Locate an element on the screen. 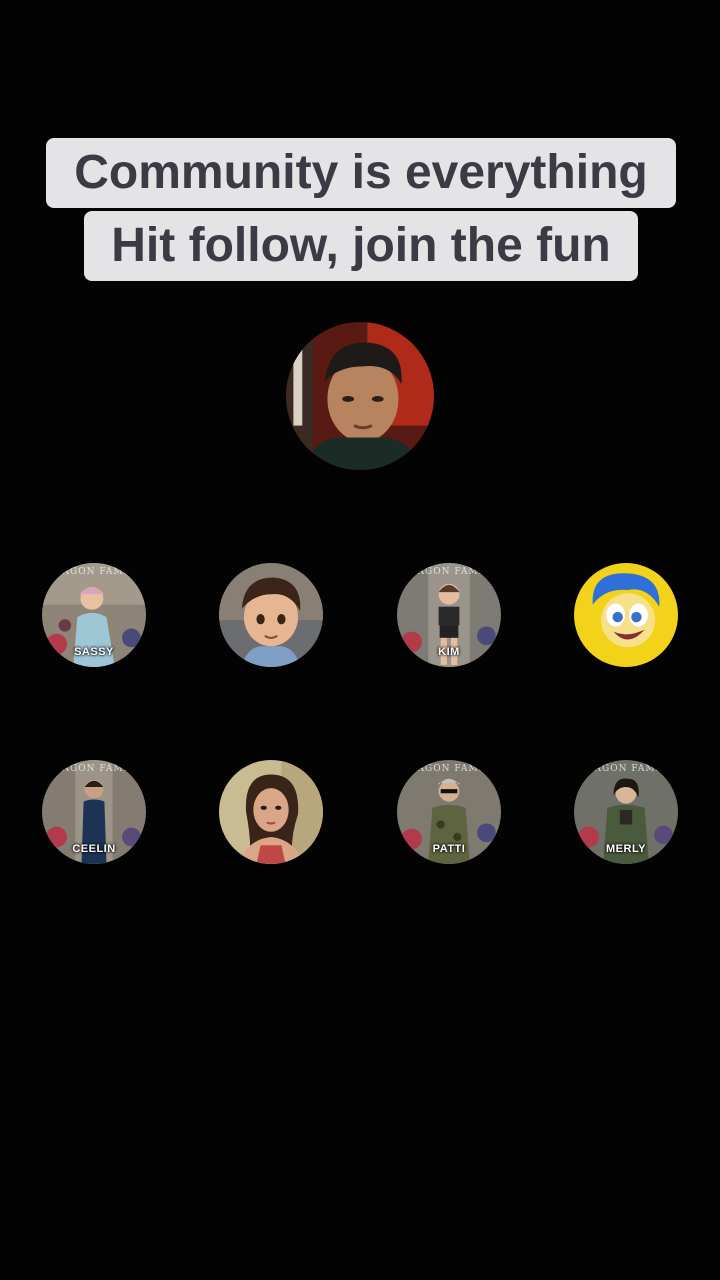  member-avatar-joy is located at coordinates (626, 615).